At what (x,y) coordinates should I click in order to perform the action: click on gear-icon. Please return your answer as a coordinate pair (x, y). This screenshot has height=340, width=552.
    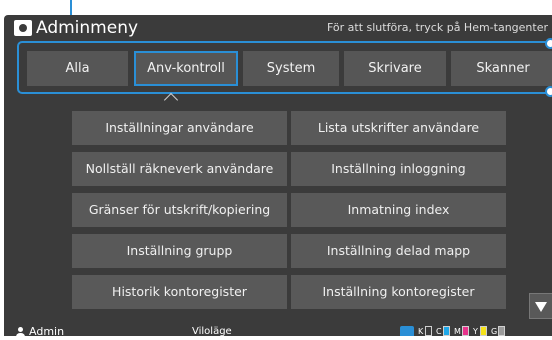
    Looking at the image, I should click on (23, 28).